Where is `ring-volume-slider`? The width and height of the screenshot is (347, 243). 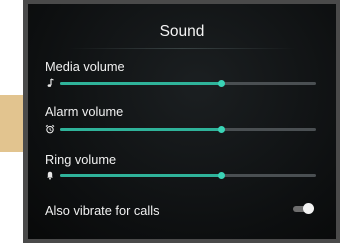 ring-volume-slider is located at coordinates (188, 175).